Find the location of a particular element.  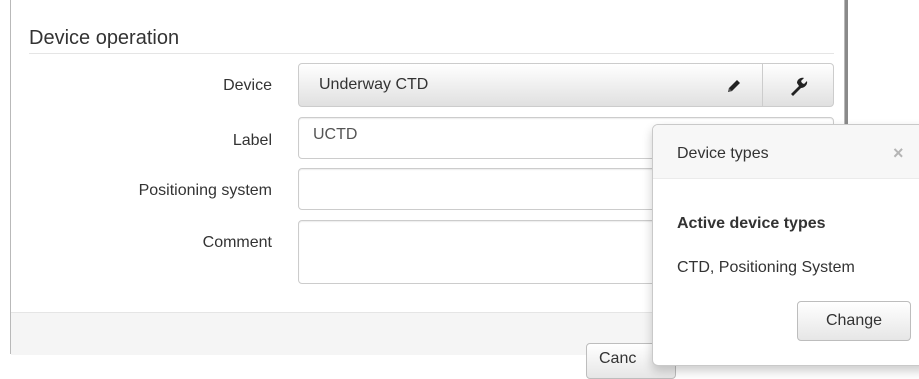

label-input-value: UCTD is located at coordinates (335, 134).